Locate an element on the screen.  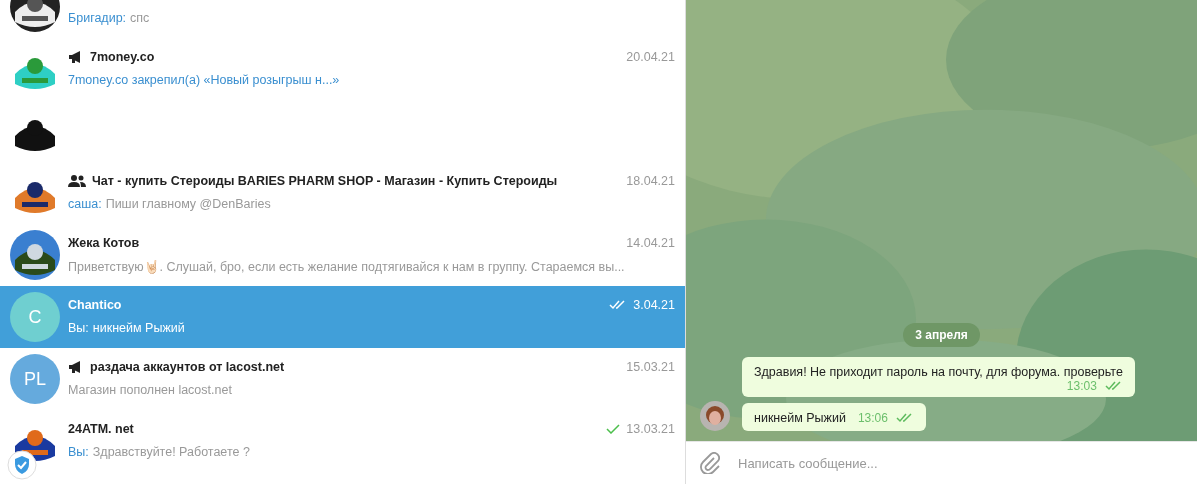
message-preview: Бригадир: спс is located at coordinates (109, 19).